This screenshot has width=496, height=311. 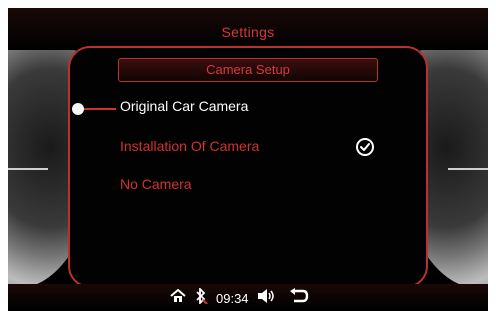 I want to click on option-installation-of-camera: Installation Of Camera, so click(x=248, y=146).